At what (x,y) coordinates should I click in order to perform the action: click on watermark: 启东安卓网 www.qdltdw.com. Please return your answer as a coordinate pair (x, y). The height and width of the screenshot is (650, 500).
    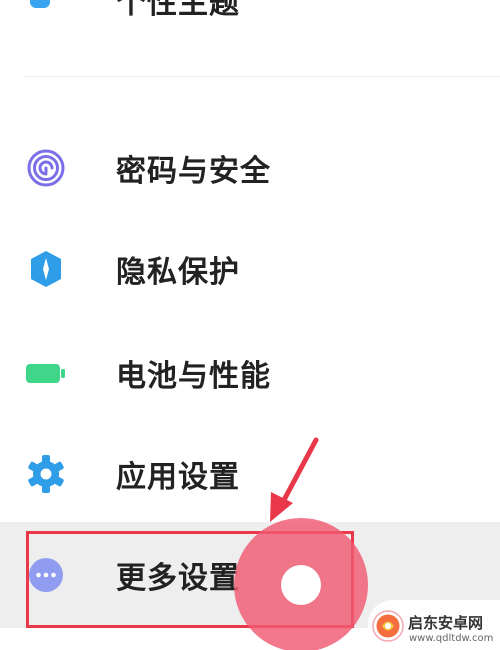
    Looking at the image, I should click on (434, 625).